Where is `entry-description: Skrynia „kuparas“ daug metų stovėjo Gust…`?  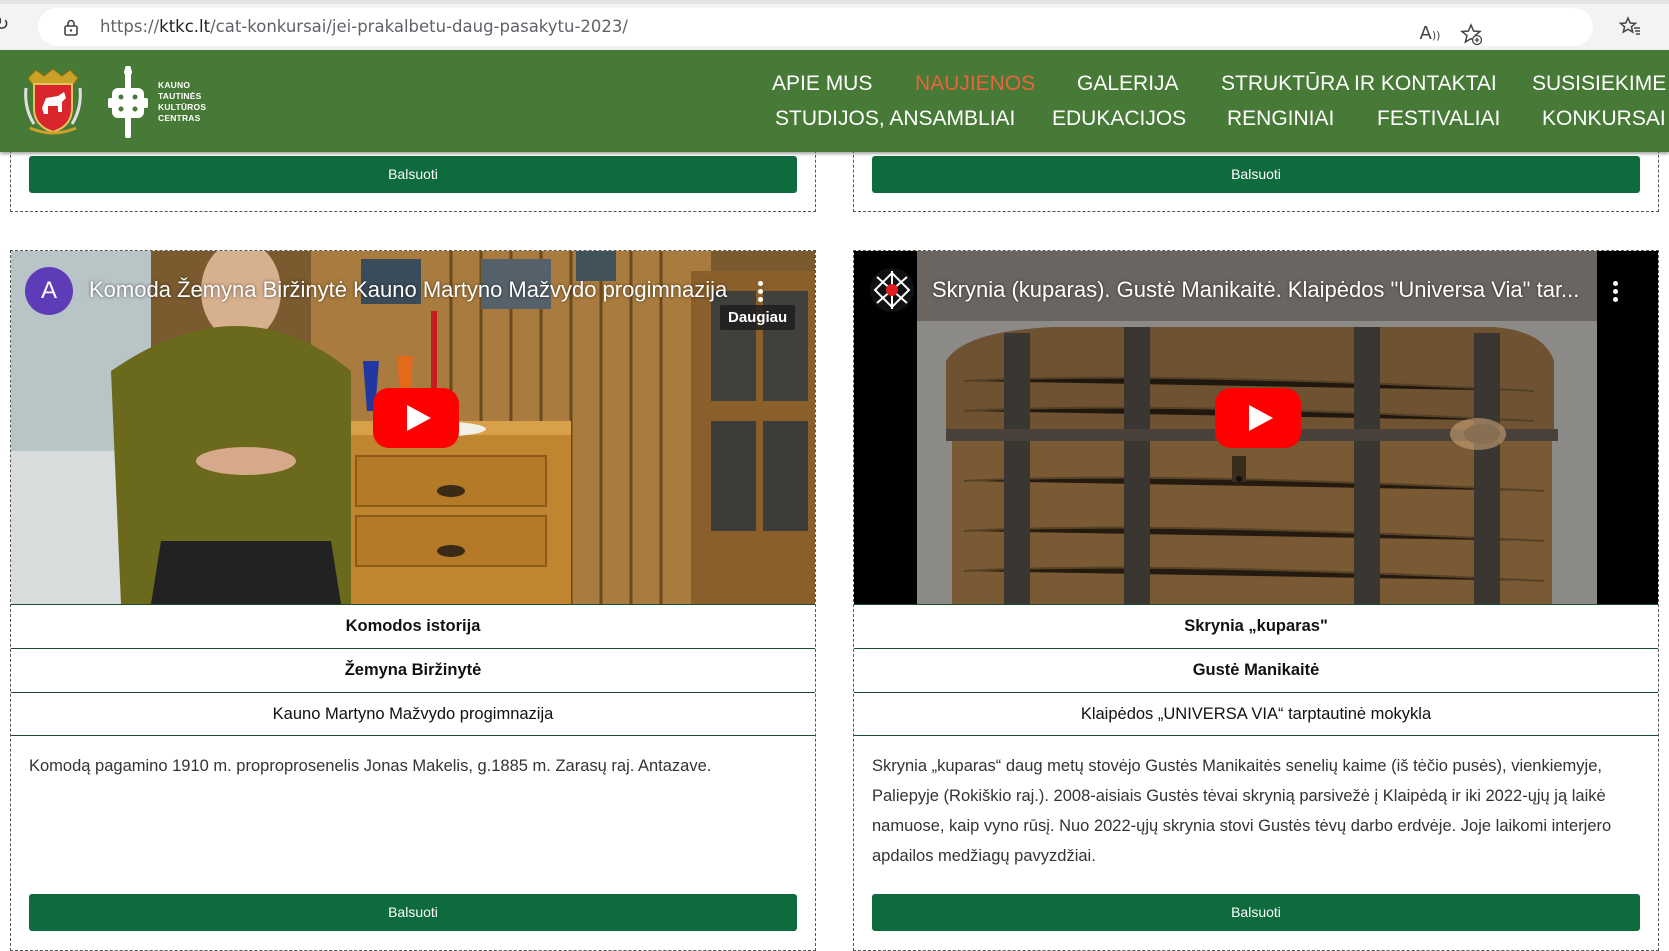
entry-description: Skrynia „kuparas“ daug metų stovėjo Gust… is located at coordinates (1242, 811).